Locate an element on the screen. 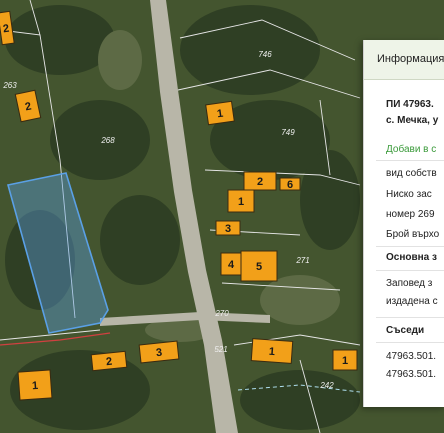 This screenshot has height=433, width=444. parcel-number: 263 is located at coordinates (9, 85).